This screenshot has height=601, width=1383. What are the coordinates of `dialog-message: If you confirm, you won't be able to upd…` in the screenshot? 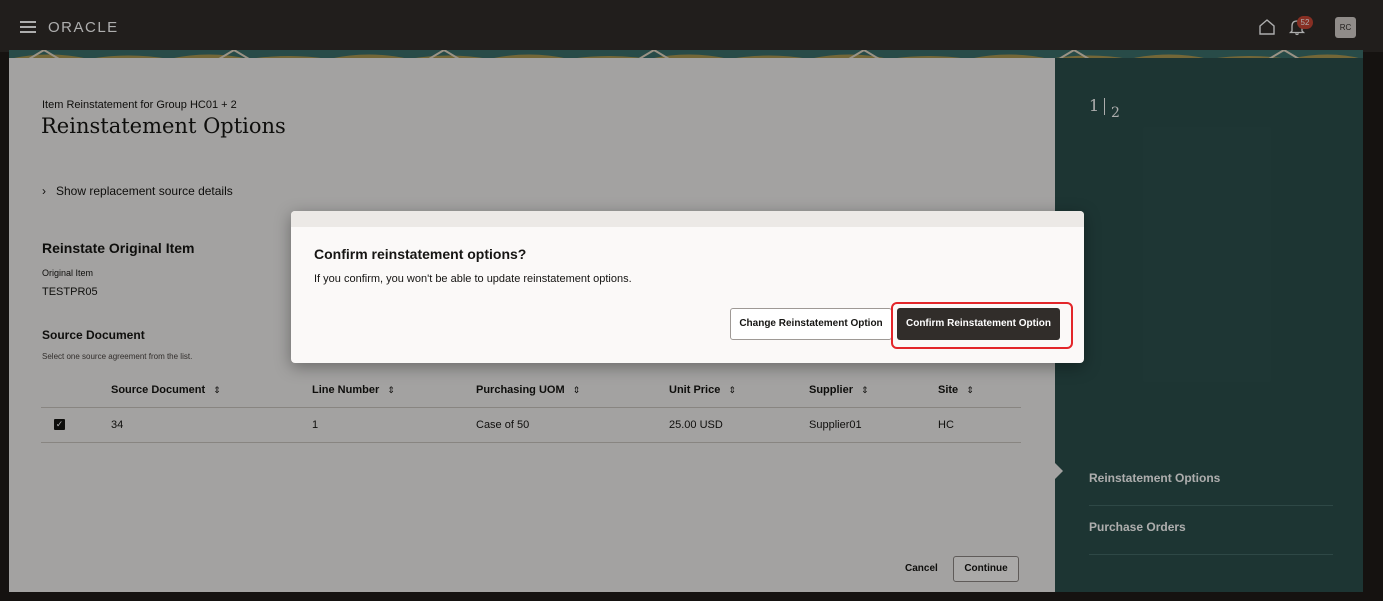 It's located at (473, 279).